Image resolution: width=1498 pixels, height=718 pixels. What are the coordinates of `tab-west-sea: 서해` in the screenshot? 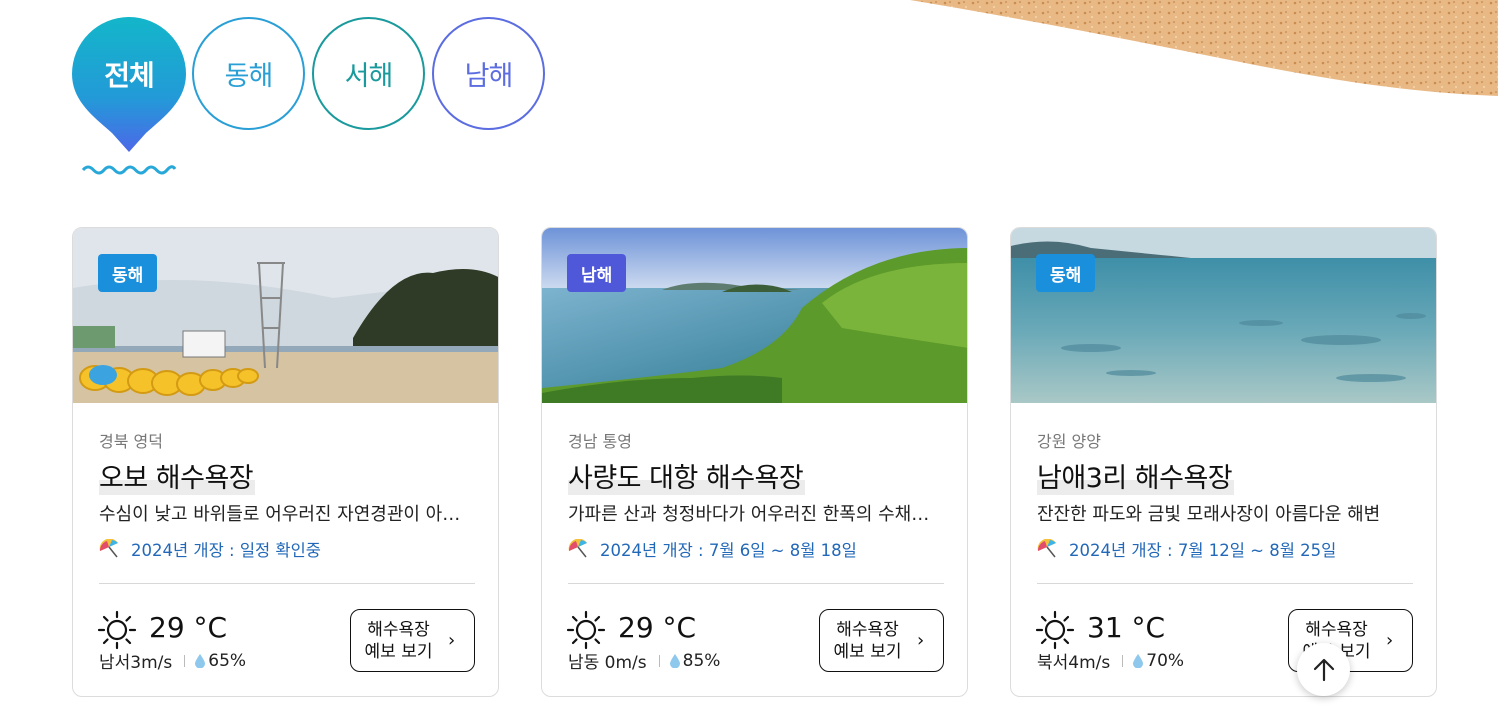 It's located at (368, 73).